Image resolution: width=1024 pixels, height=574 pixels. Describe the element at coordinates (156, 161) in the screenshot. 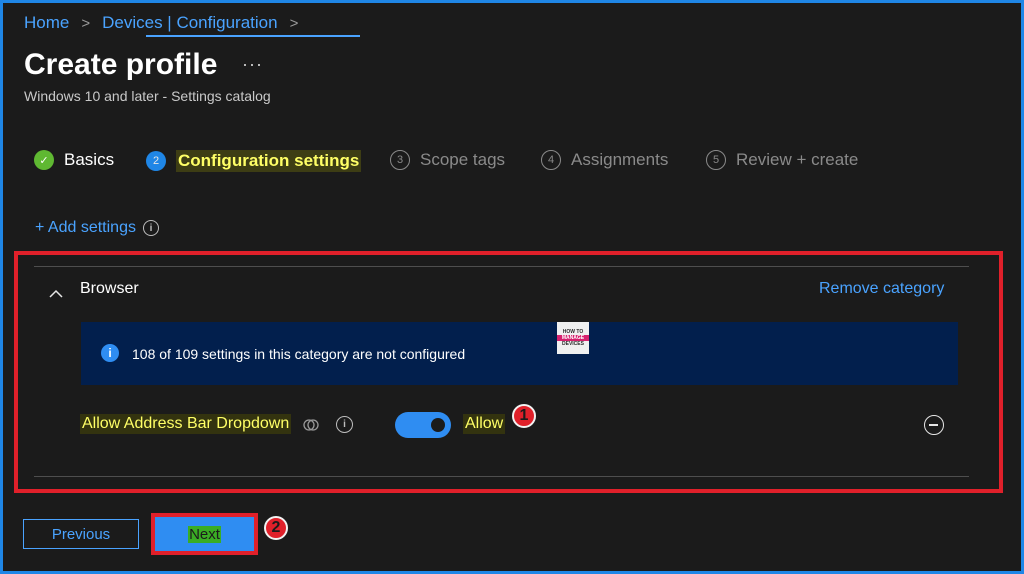

I see `step-number: 2` at that location.